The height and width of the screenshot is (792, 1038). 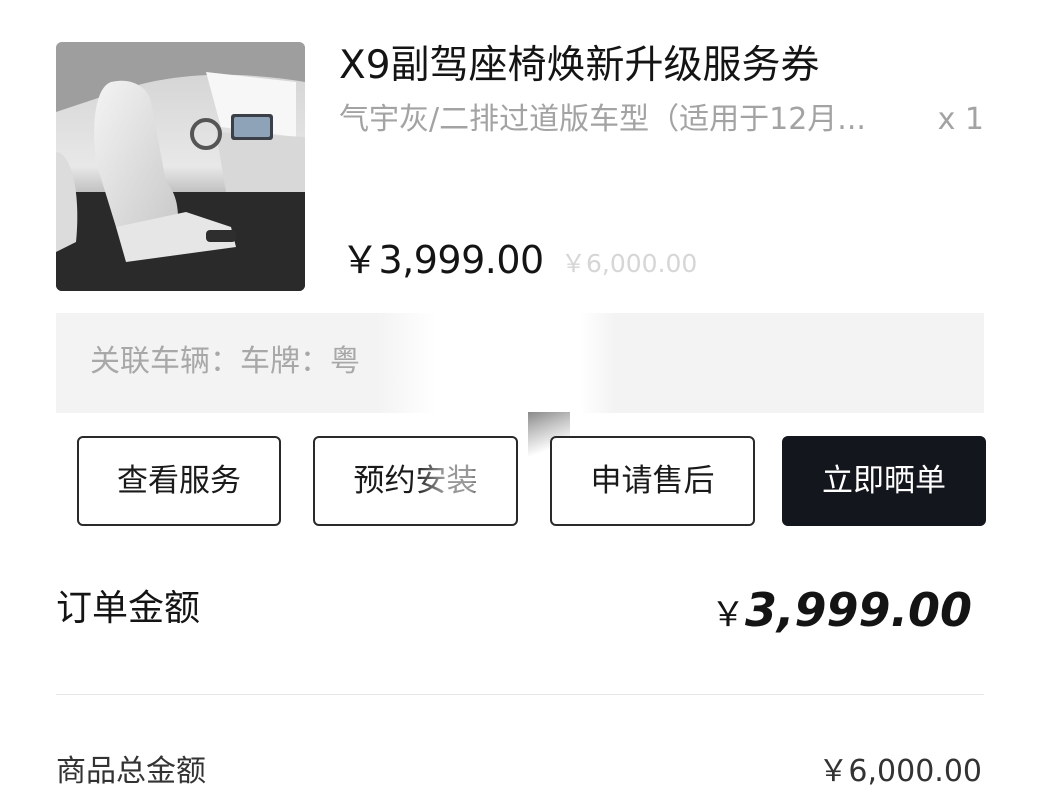 I want to click on product-image, so click(x=180, y=166).